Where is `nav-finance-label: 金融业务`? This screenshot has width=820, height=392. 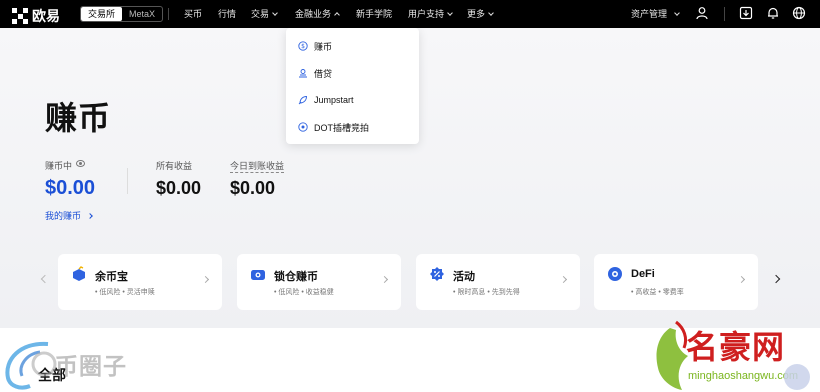
nav-finance-label: 金融业务 is located at coordinates (313, 14).